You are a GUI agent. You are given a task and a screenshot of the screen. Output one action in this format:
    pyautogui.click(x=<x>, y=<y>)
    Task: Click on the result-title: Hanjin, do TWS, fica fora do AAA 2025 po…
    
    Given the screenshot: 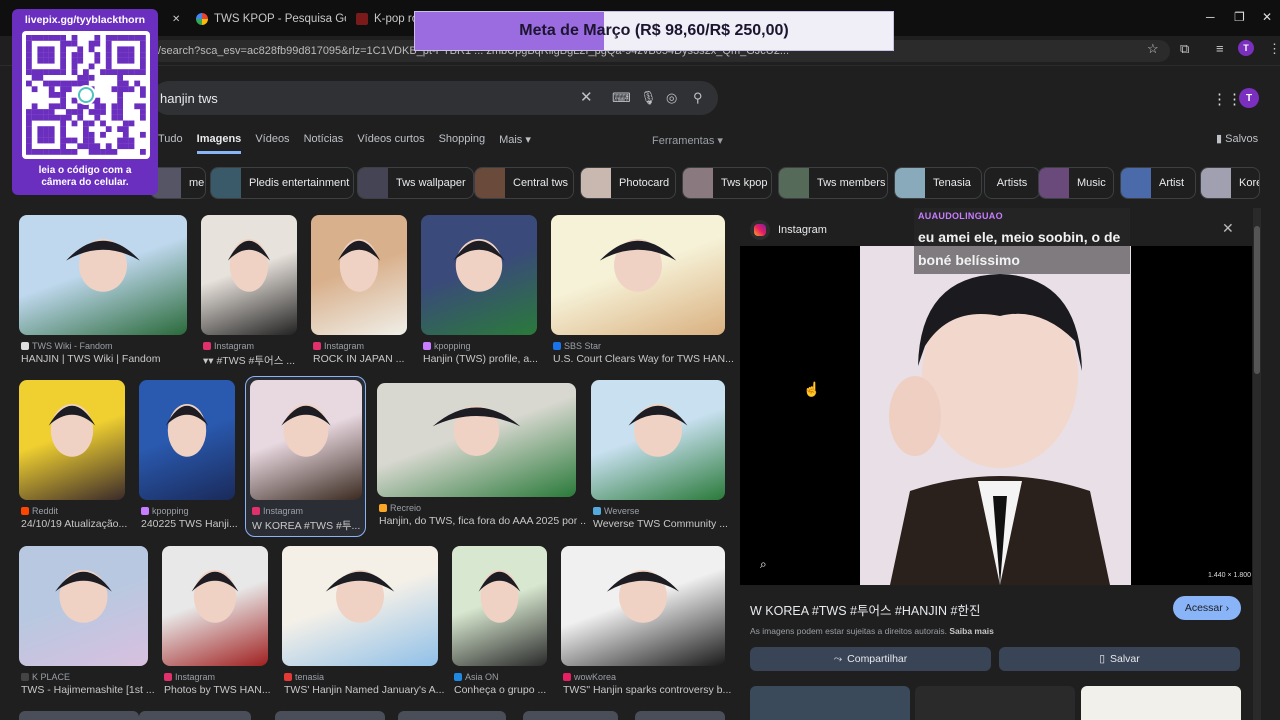 What is the action you would take?
    pyautogui.click(x=482, y=521)
    